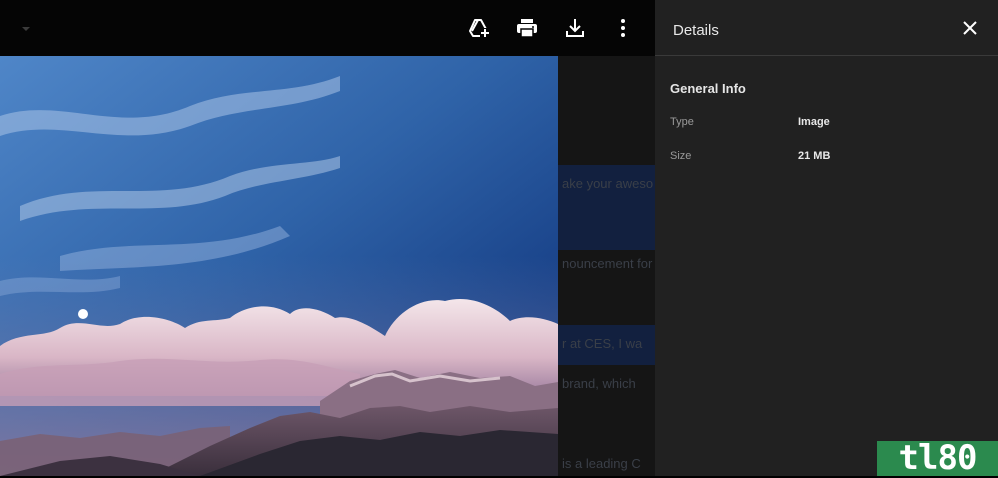 The height and width of the screenshot is (478, 998). I want to click on close-button, so click(970, 28).